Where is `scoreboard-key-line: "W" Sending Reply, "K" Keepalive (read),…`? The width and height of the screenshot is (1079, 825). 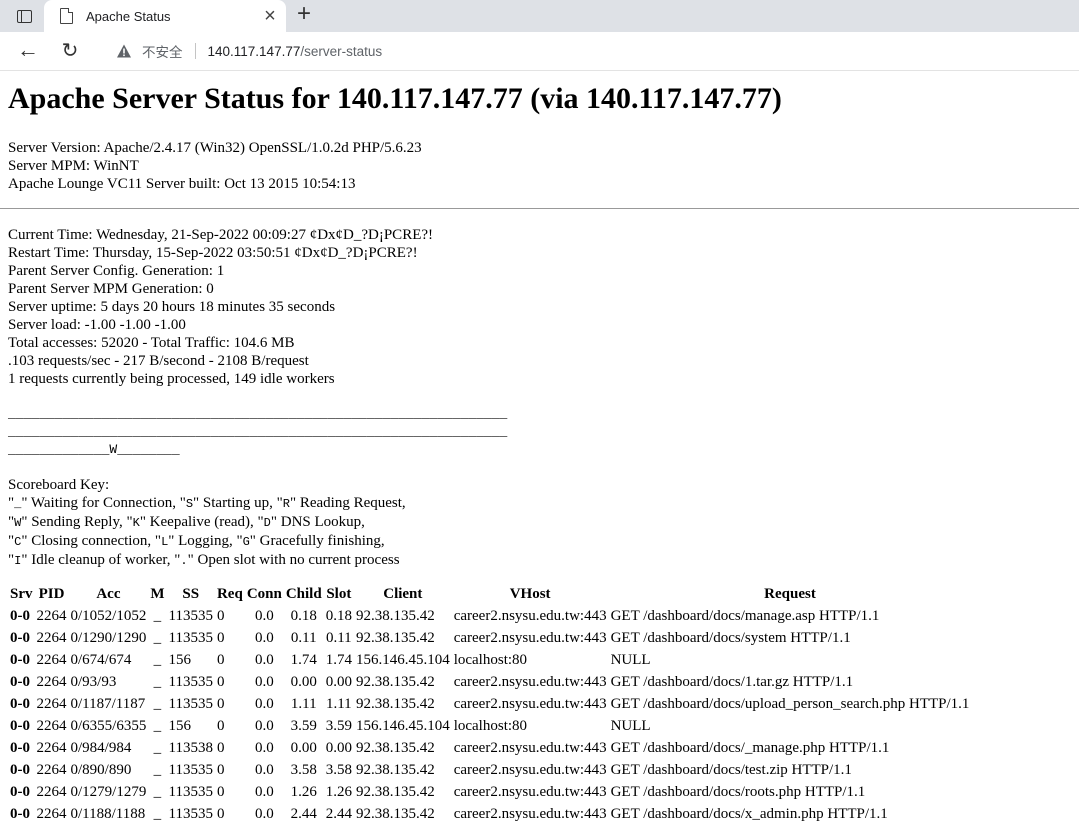 scoreboard-key-line: "W" Sending Reply, "K" Keepalive (read),… is located at coordinates (539, 522).